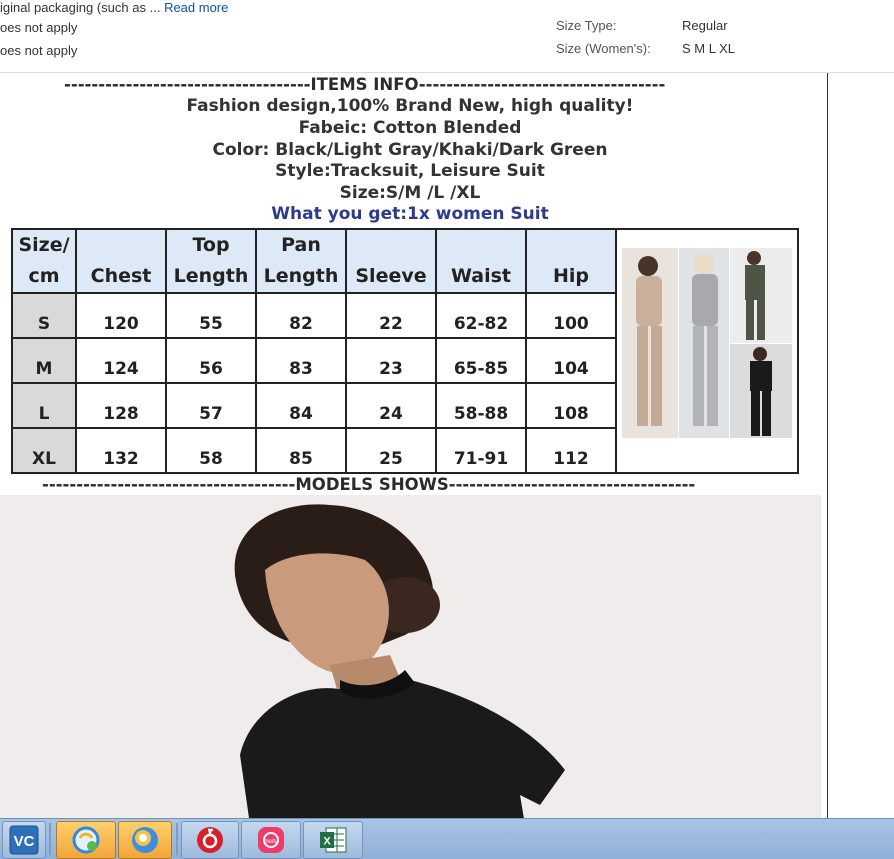 Image resolution: width=894 pixels, height=859 pixels. Describe the element at coordinates (301, 261) in the screenshot. I see `header-pan-length: Pan Length` at that location.